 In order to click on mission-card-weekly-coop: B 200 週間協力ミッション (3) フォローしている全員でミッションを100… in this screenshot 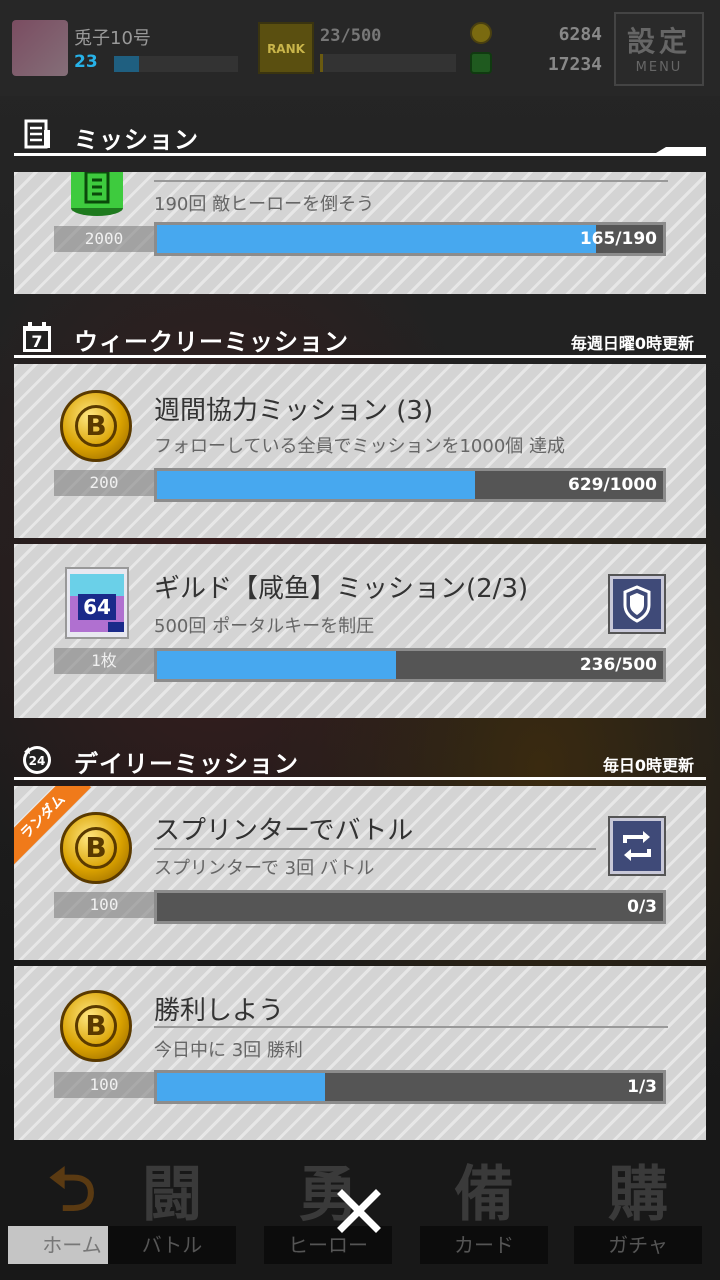, I will do `click(360, 451)`.